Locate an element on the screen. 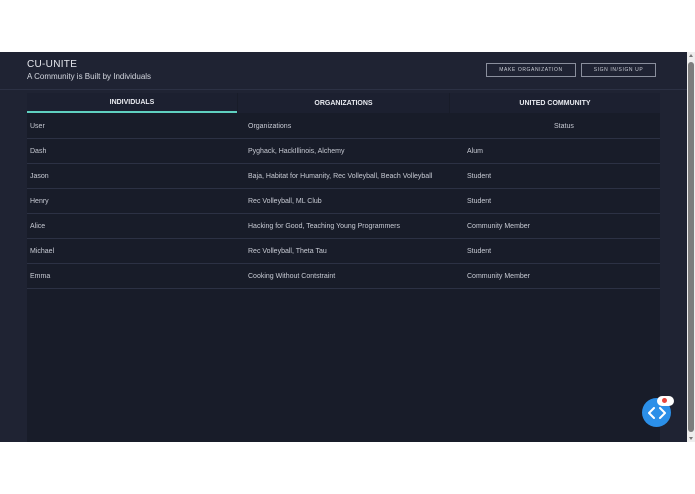 The image size is (695, 494). app-subtitle: A Community is Built by Individuals is located at coordinates (89, 76).